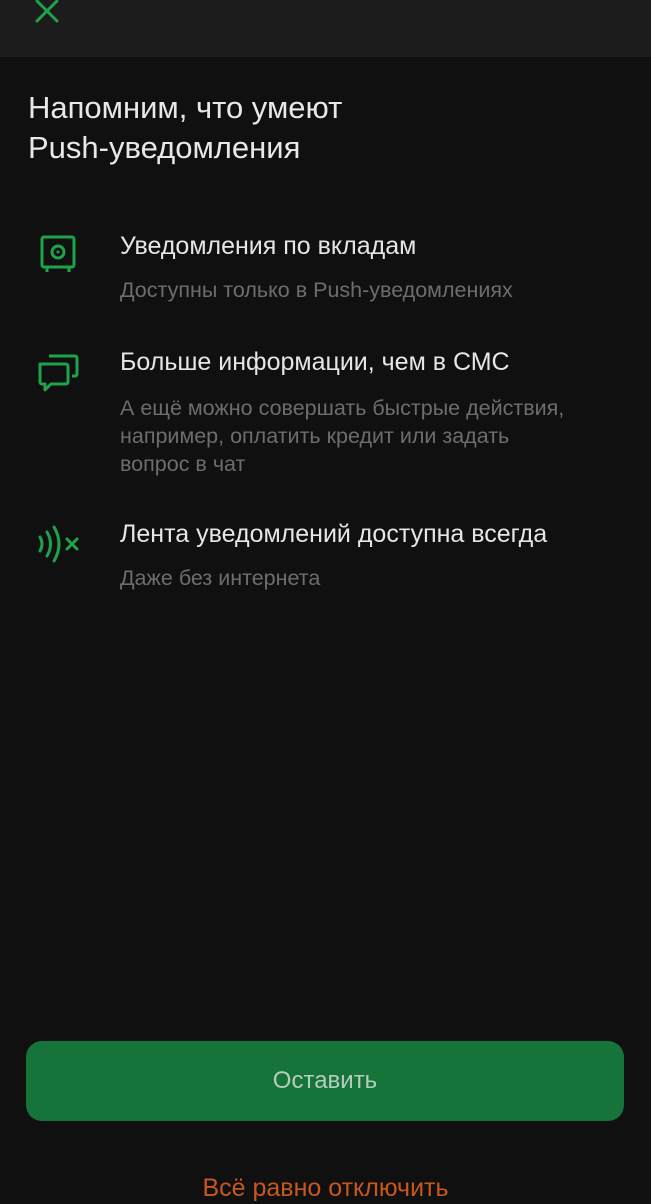 The image size is (651, 1204). I want to click on page-title-line-1: Напомним, что умеют, so click(185, 107).